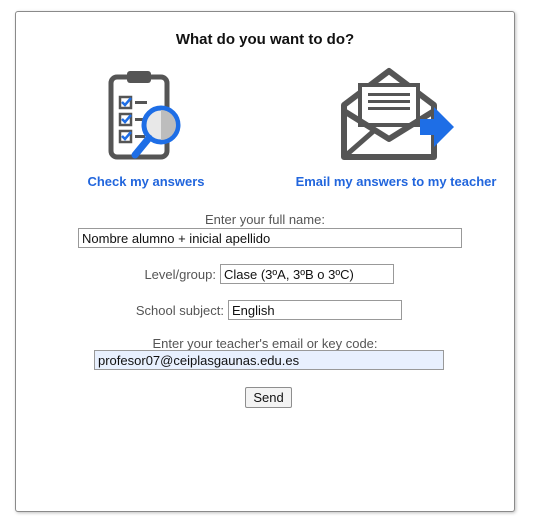 This screenshot has height=516, width=537. Describe the element at coordinates (269, 360) in the screenshot. I see `teacher-email-input` at that location.